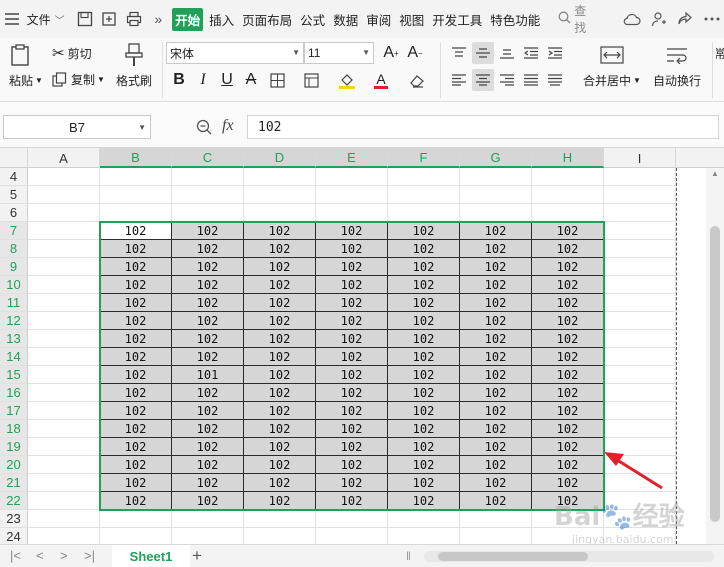 Image resolution: width=724 pixels, height=567 pixels. What do you see at coordinates (208, 483) in the screenshot?
I see `cell-c21: 102` at bounding box center [208, 483].